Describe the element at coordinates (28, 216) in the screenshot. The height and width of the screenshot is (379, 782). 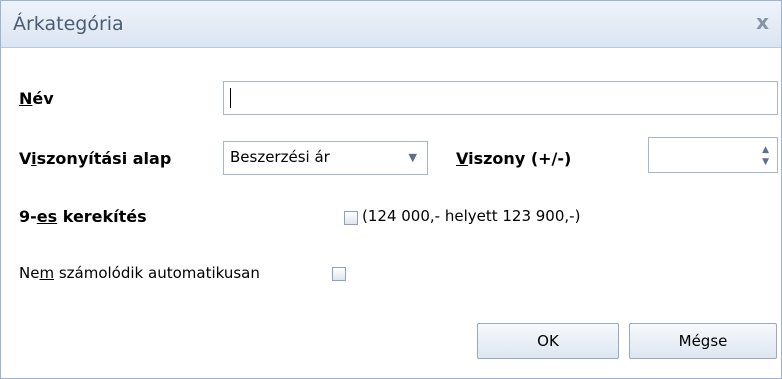
I see `rounding-label-pre: 9-` at that location.